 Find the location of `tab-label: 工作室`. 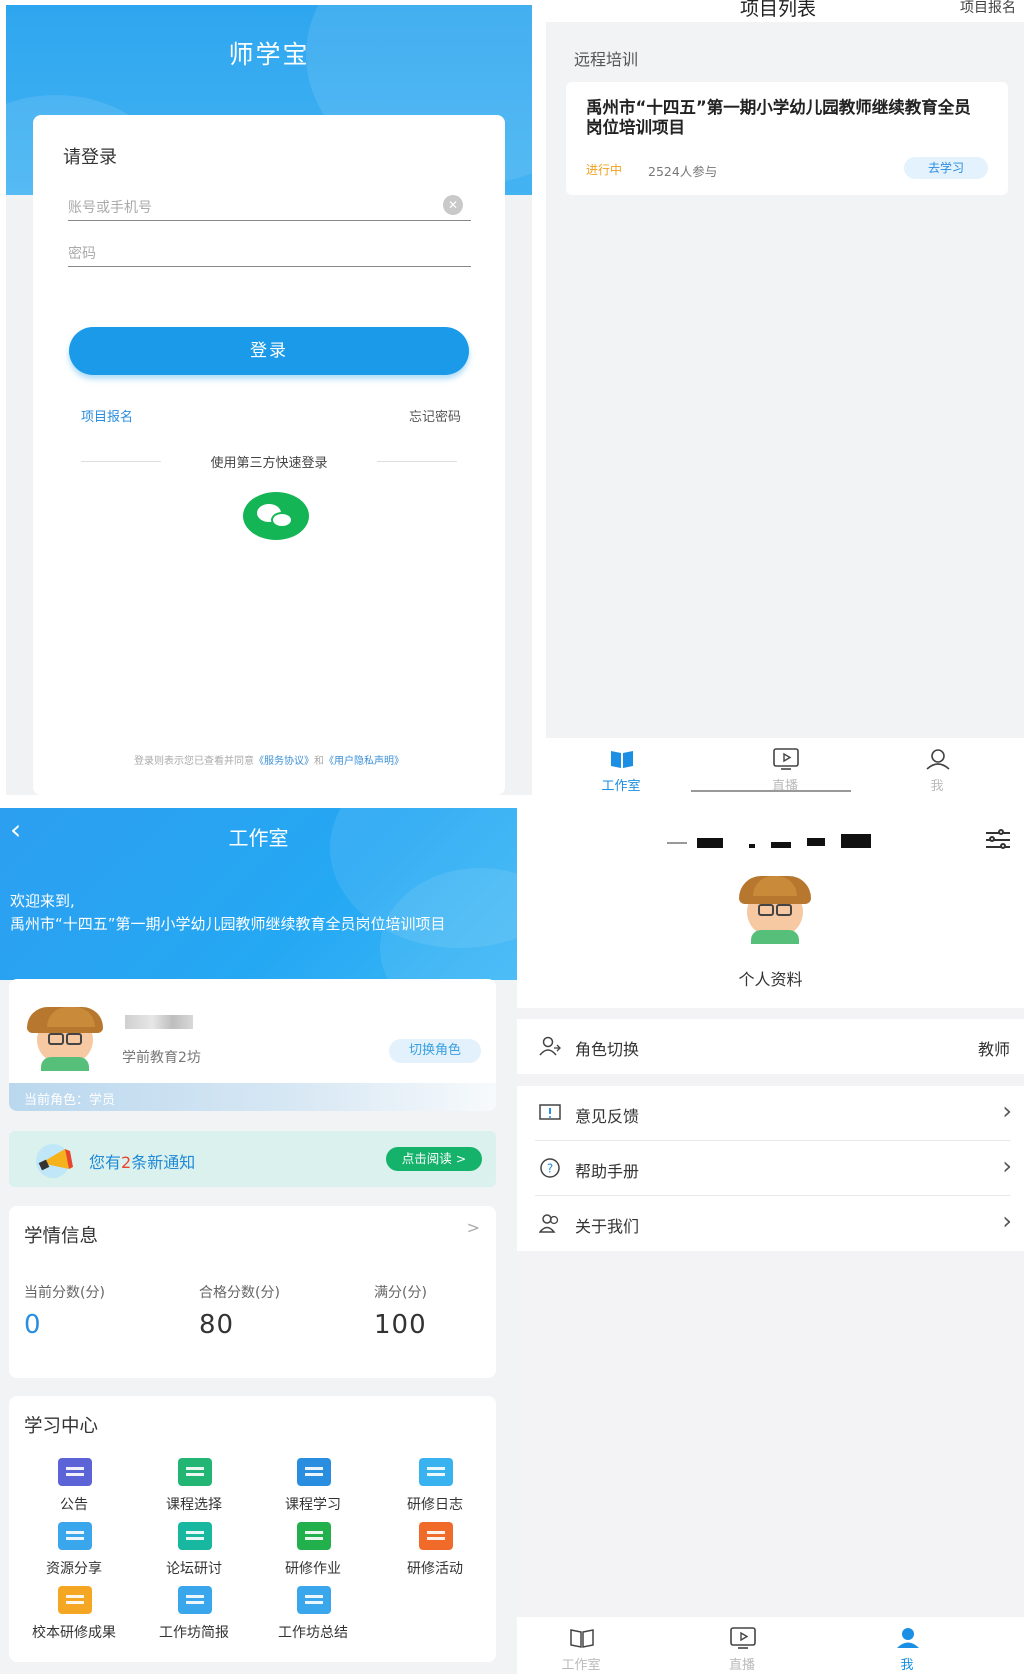

tab-label: 工作室 is located at coordinates (581, 1665).